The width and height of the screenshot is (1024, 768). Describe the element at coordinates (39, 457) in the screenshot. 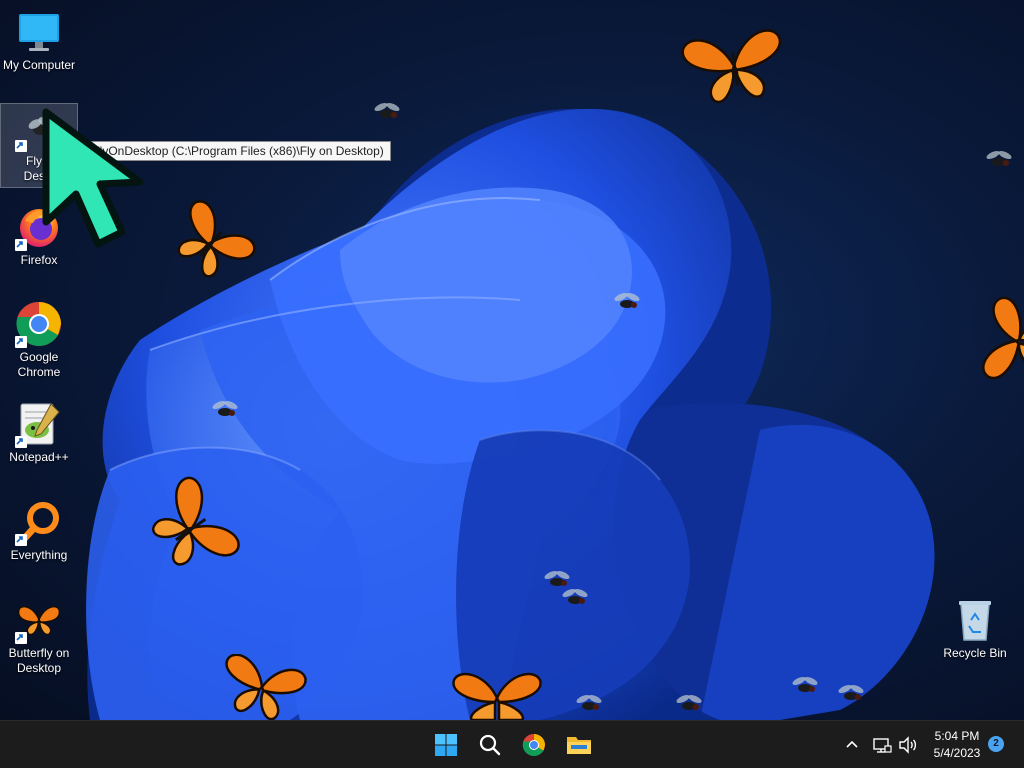

I see `desktop-icon-label: Notepad++` at that location.